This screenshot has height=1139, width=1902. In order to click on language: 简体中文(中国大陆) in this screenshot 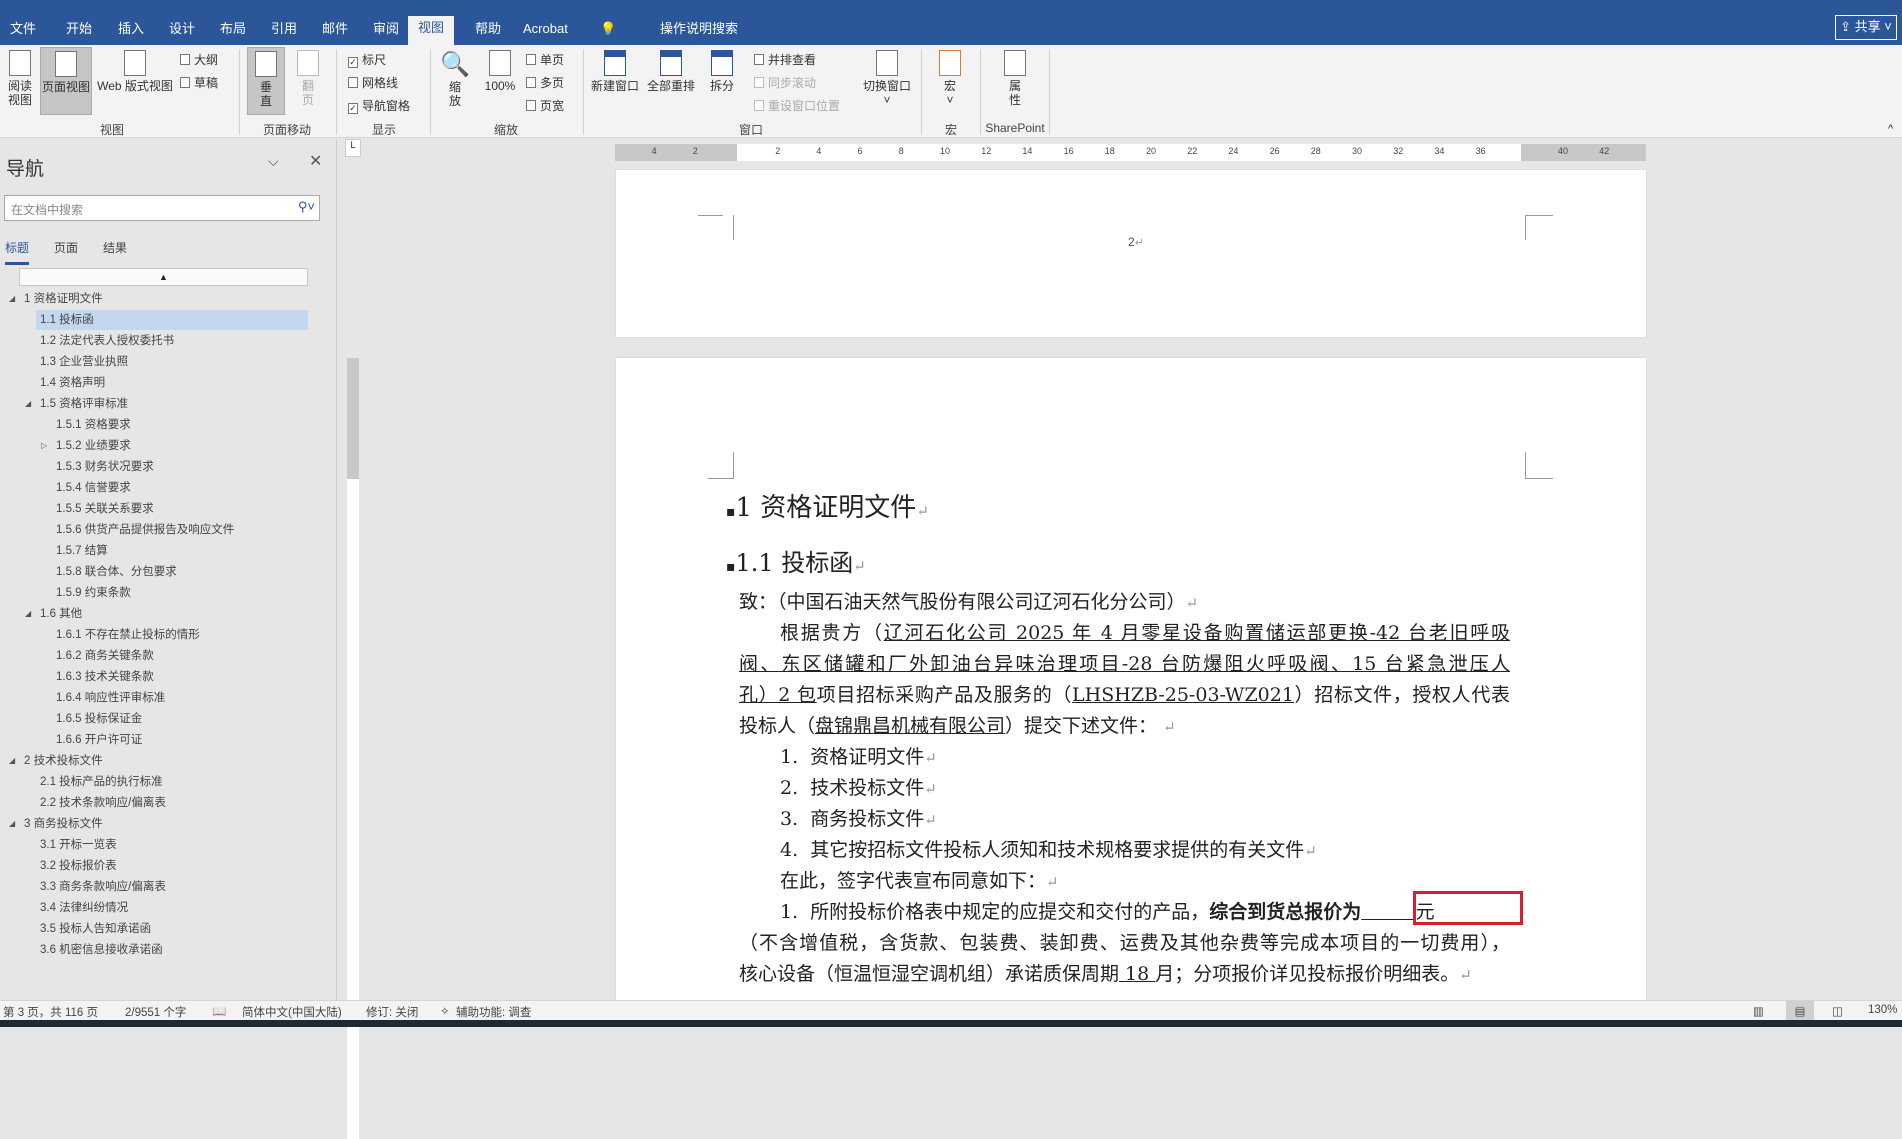, I will do `click(292, 1012)`.